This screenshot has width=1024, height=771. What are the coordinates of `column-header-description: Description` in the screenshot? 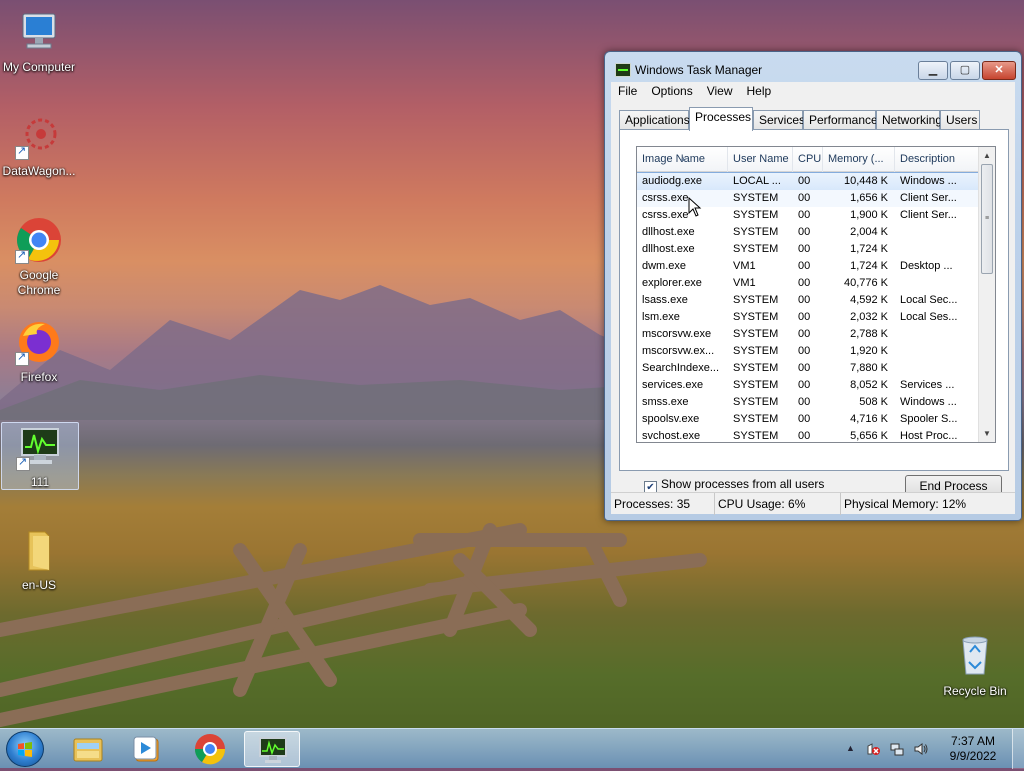 It's located at (937, 159).